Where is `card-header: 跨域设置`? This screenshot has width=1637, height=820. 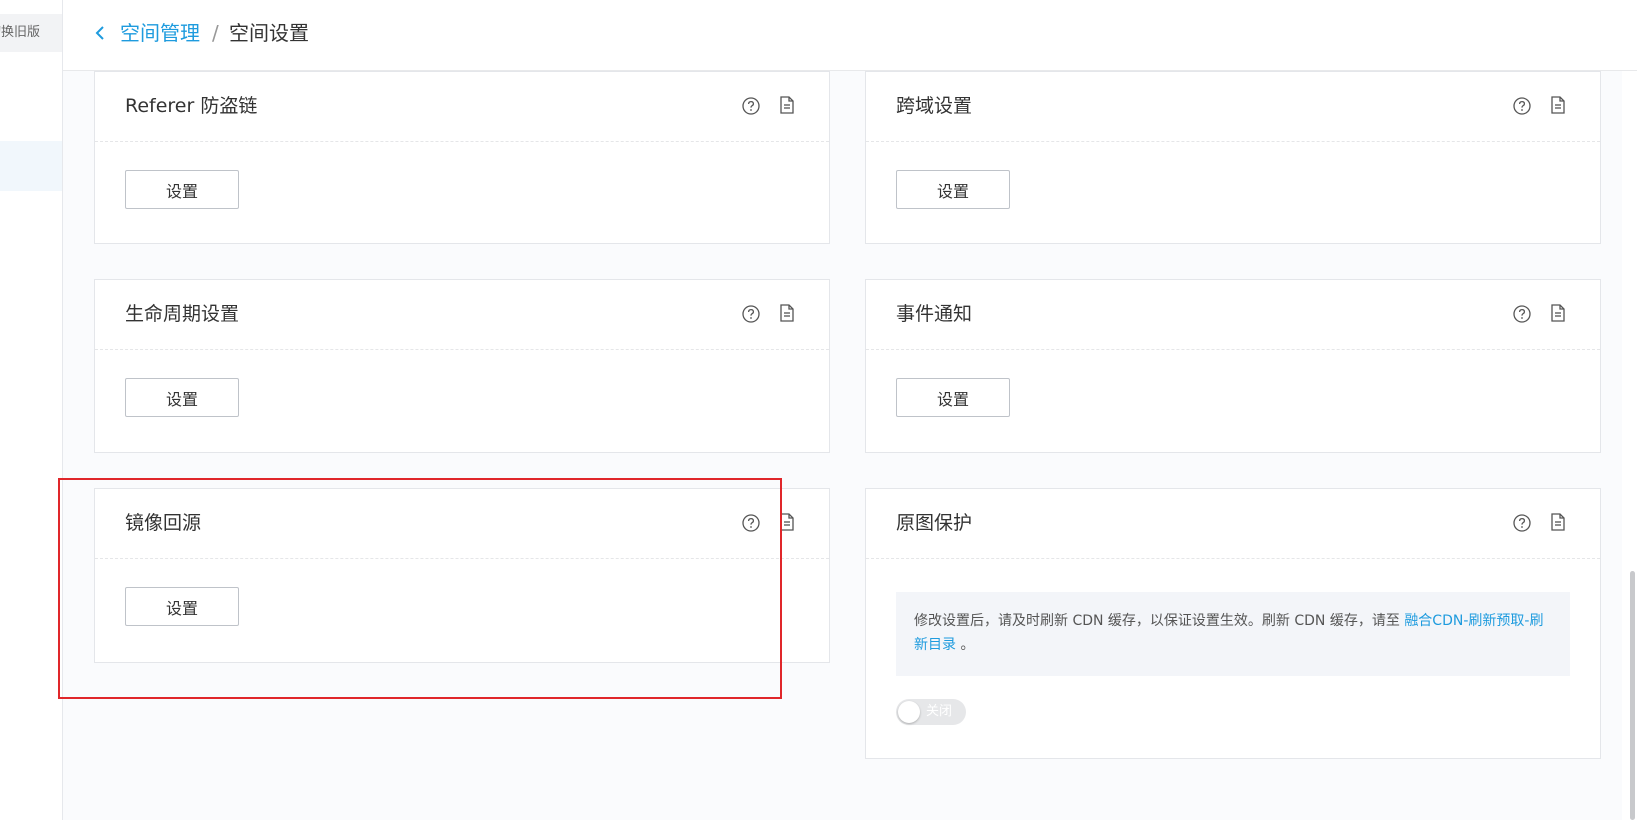
card-header: 跨域设置 is located at coordinates (1233, 107).